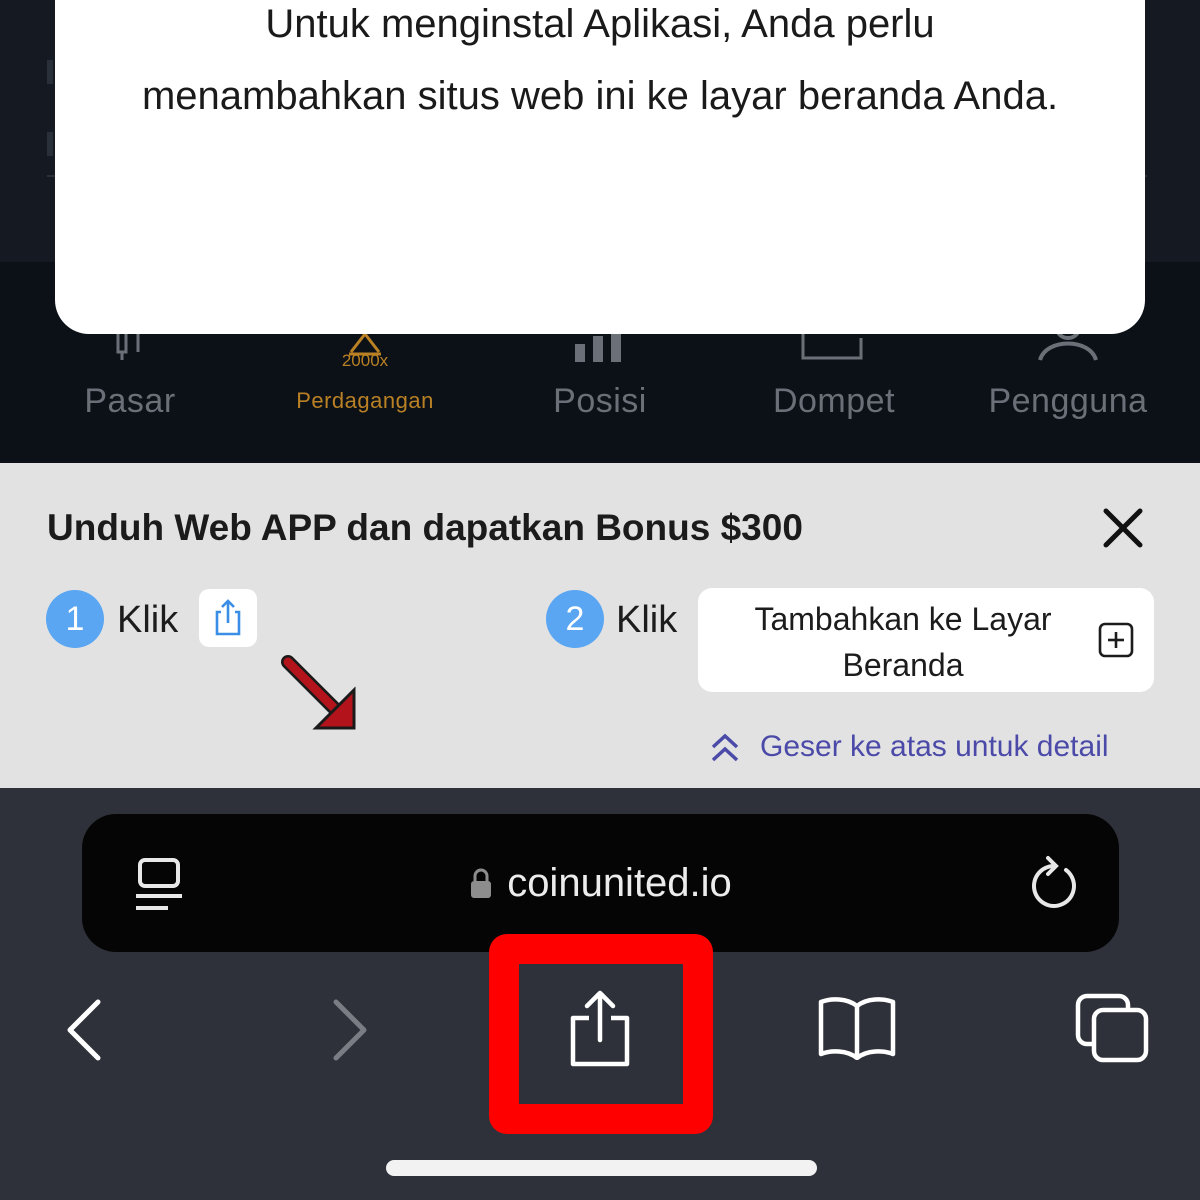  I want to click on url-display: coinunited.io, so click(600, 883).